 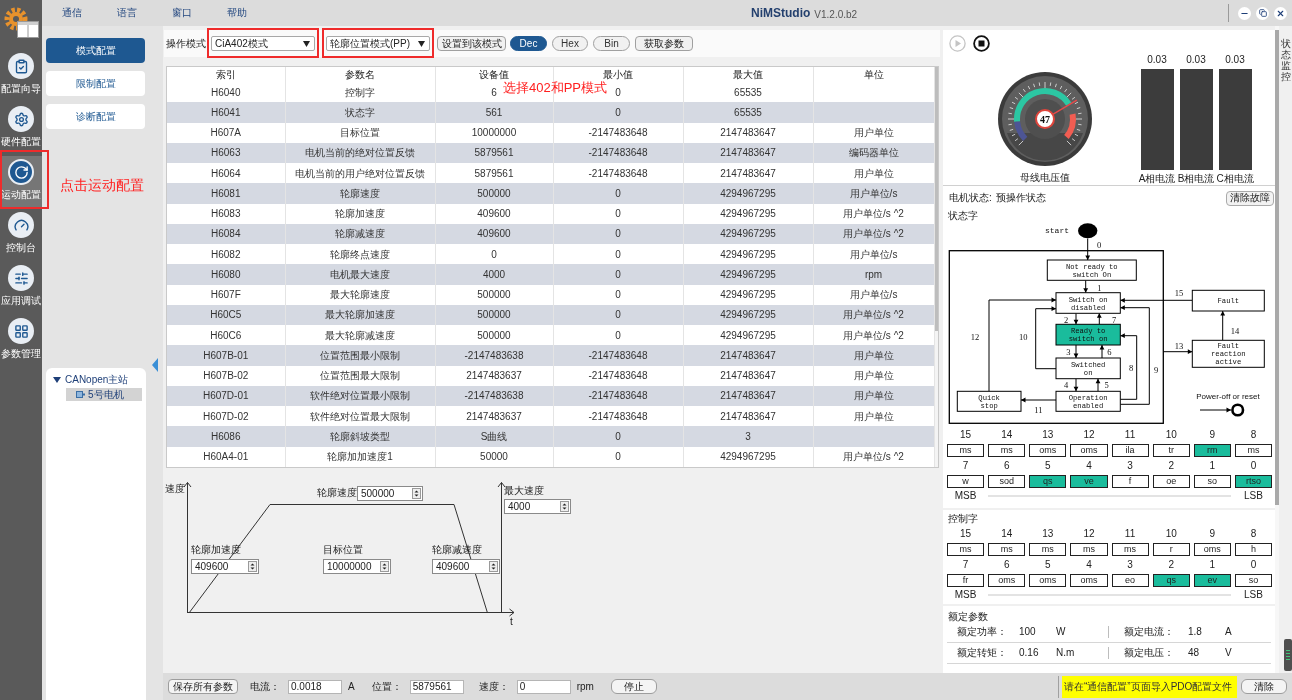 I want to click on parameter-name: 目标位置, so click(x=360, y=133).